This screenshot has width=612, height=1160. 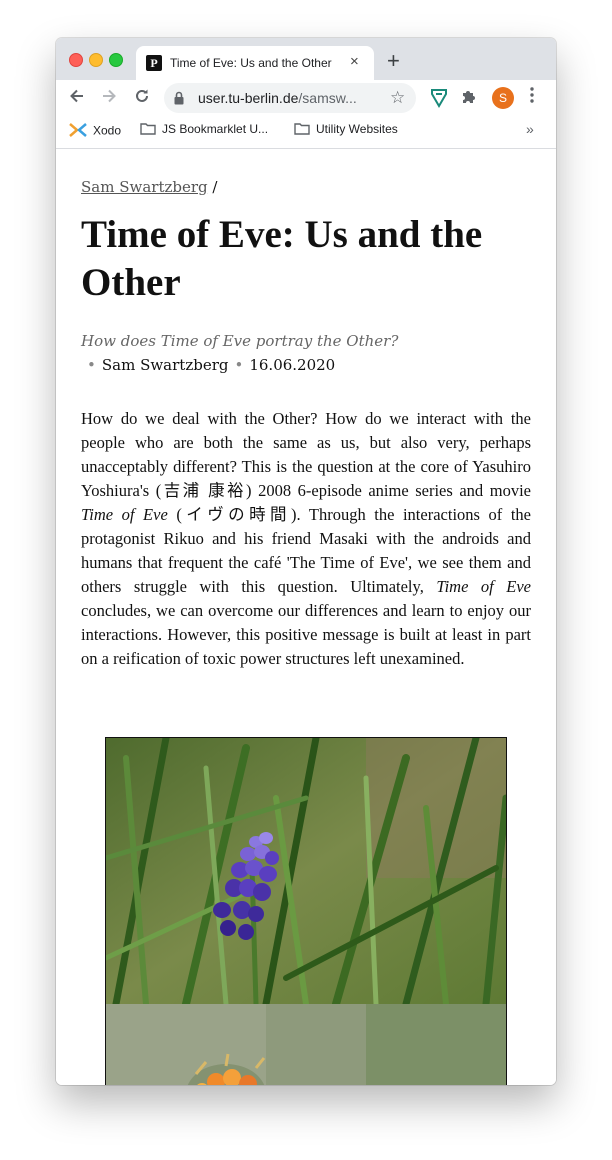 I want to click on article-title: Time of Eve: Us and the Other, so click(x=282, y=258).